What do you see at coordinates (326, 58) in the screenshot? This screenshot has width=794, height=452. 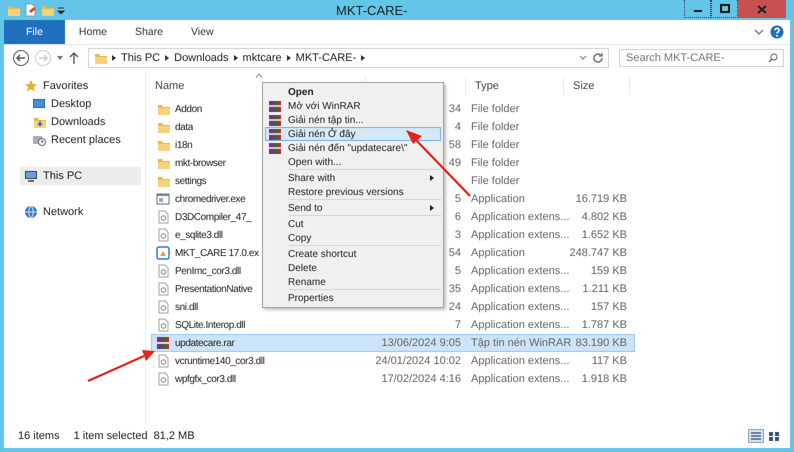 I see `breadcrumb-item: MKT-CARE-` at bounding box center [326, 58].